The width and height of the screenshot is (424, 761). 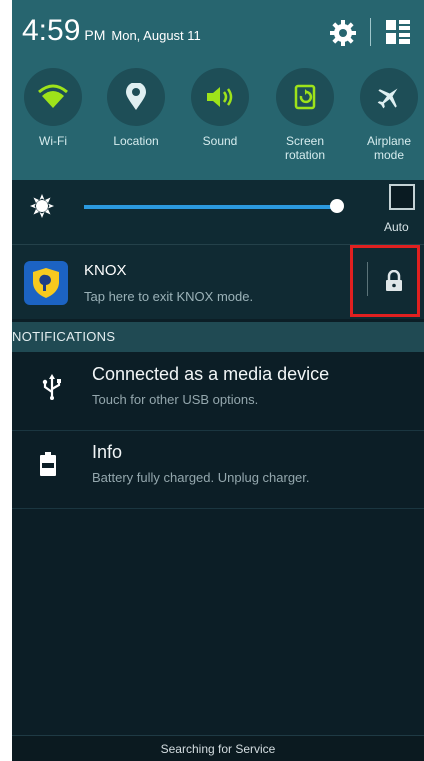 I want to click on location-label: Location, so click(x=136, y=141).